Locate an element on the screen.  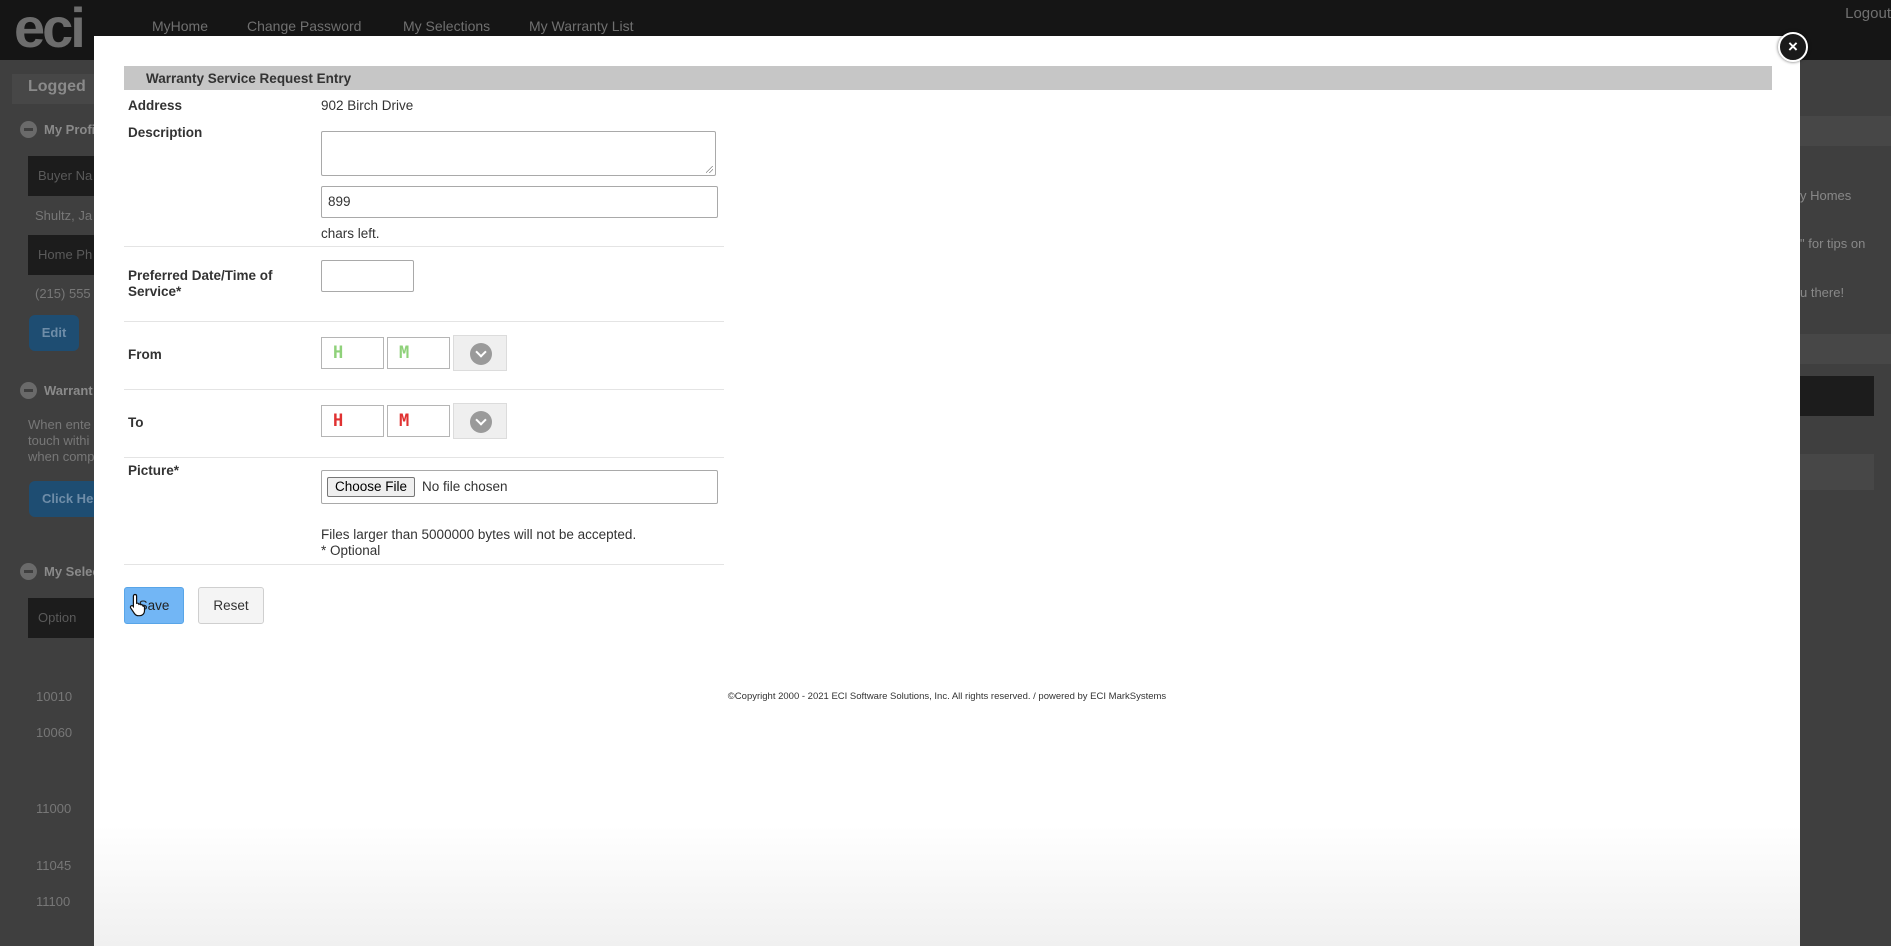
to-time-dropdown is located at coordinates (480, 421).